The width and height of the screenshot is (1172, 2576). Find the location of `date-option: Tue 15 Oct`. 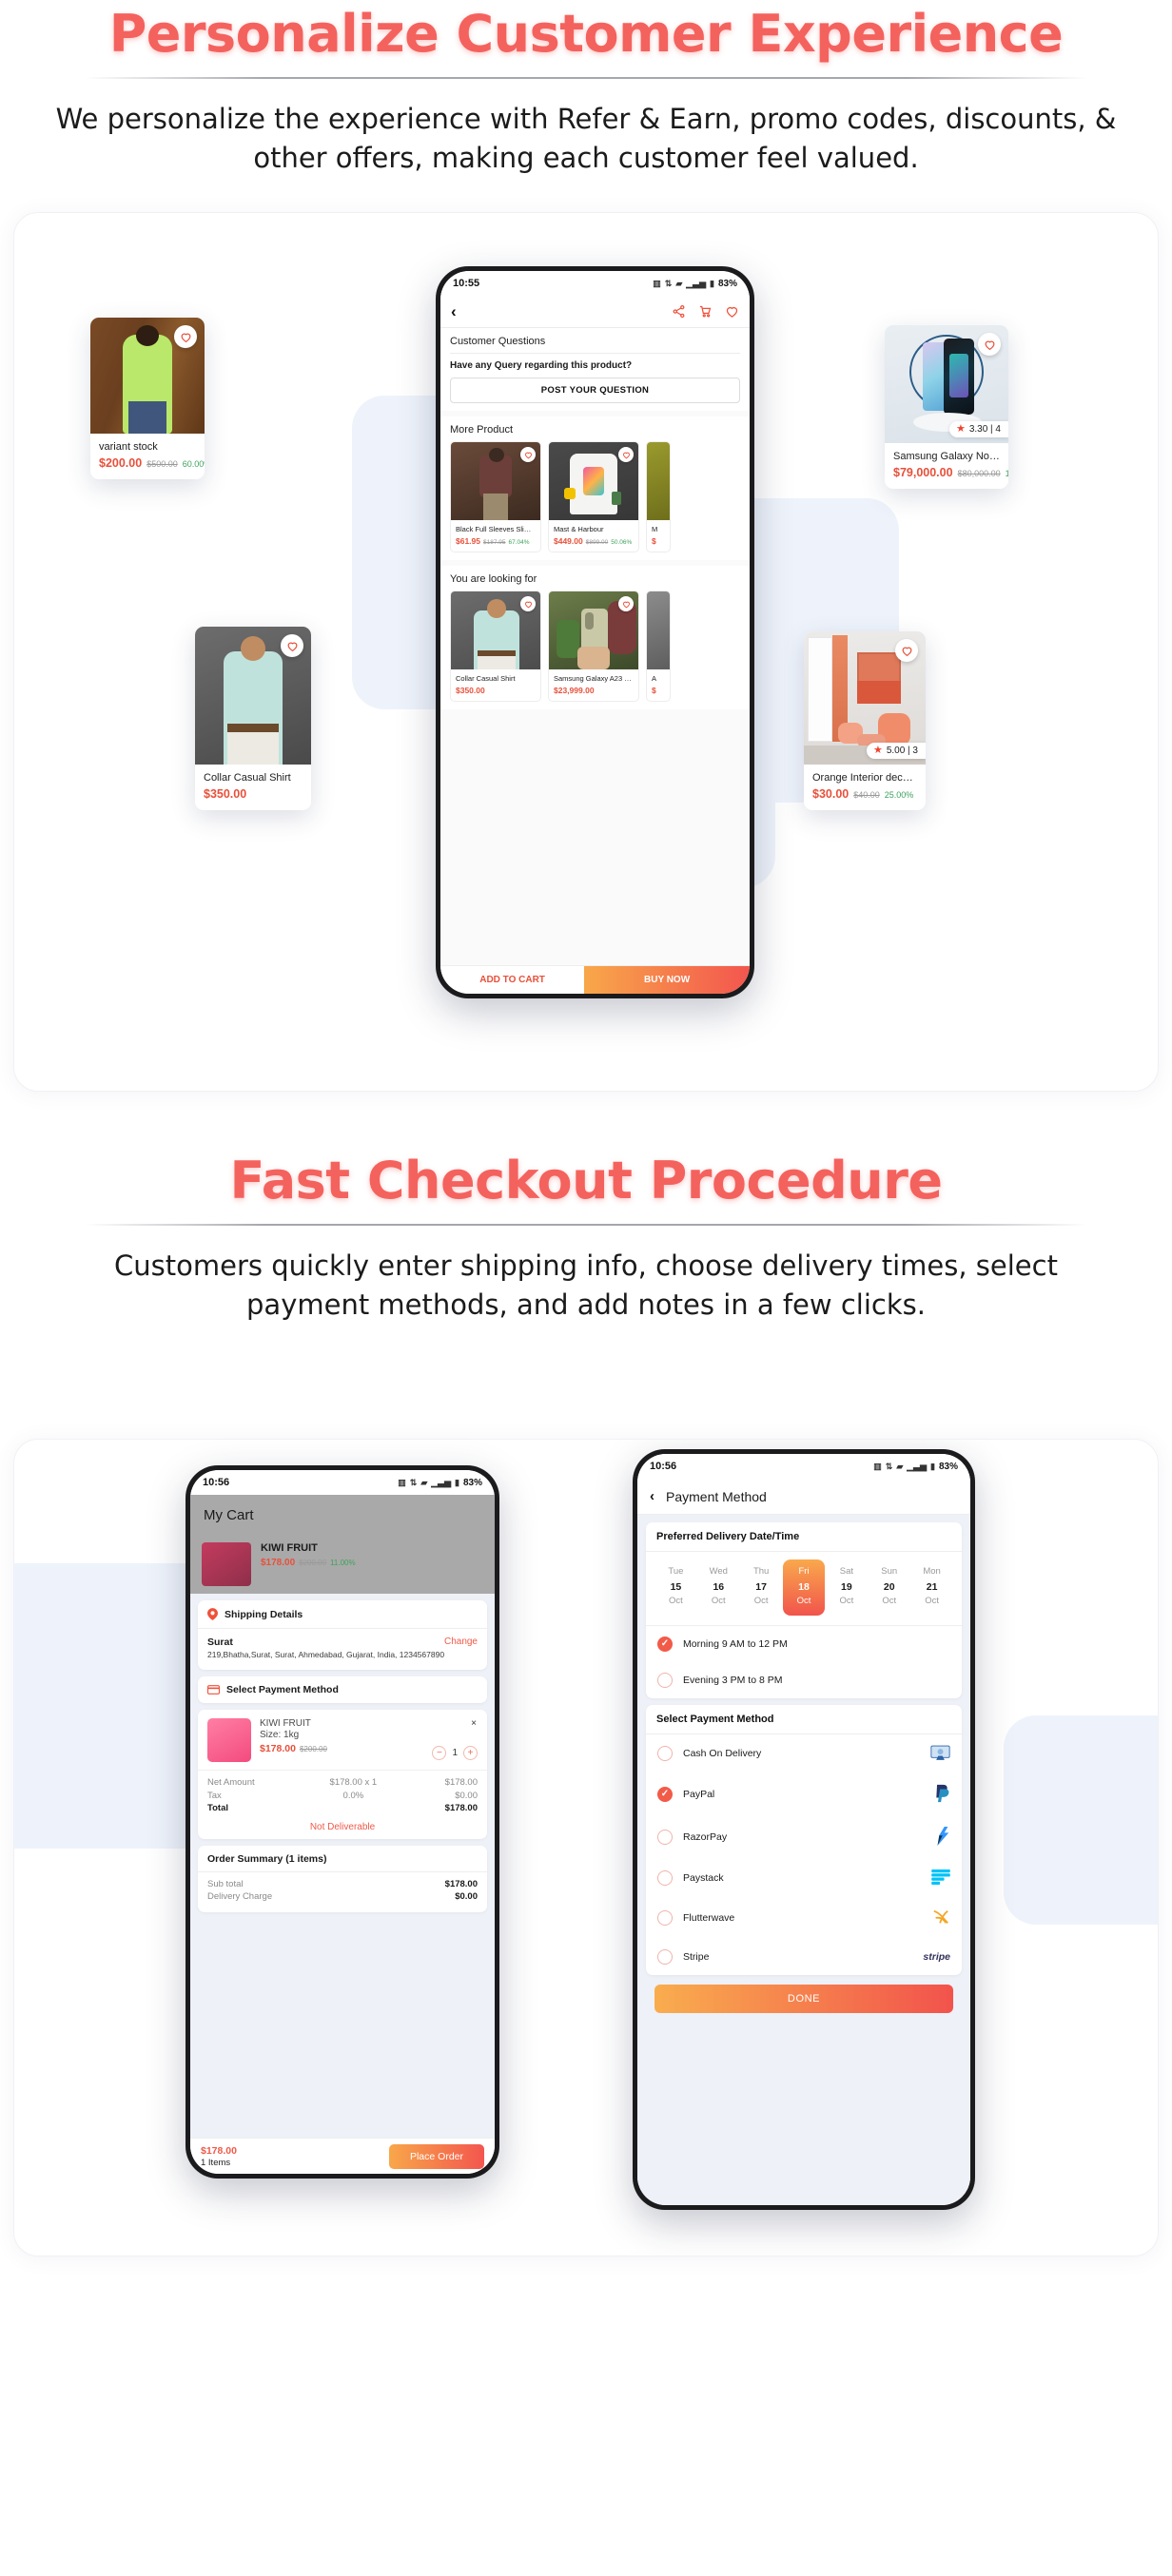

date-option: Tue 15 Oct is located at coordinates (676, 1587).